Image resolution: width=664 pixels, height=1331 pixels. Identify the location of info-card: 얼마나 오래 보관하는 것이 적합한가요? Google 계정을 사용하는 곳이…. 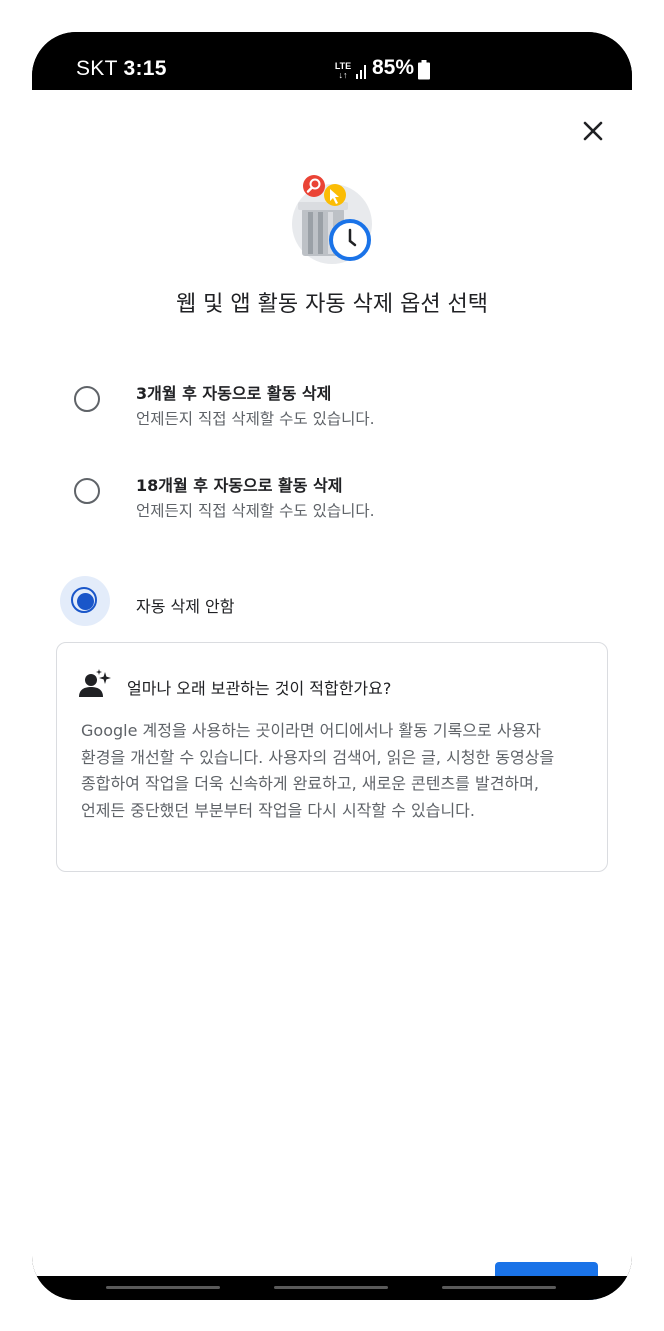
(332, 757).